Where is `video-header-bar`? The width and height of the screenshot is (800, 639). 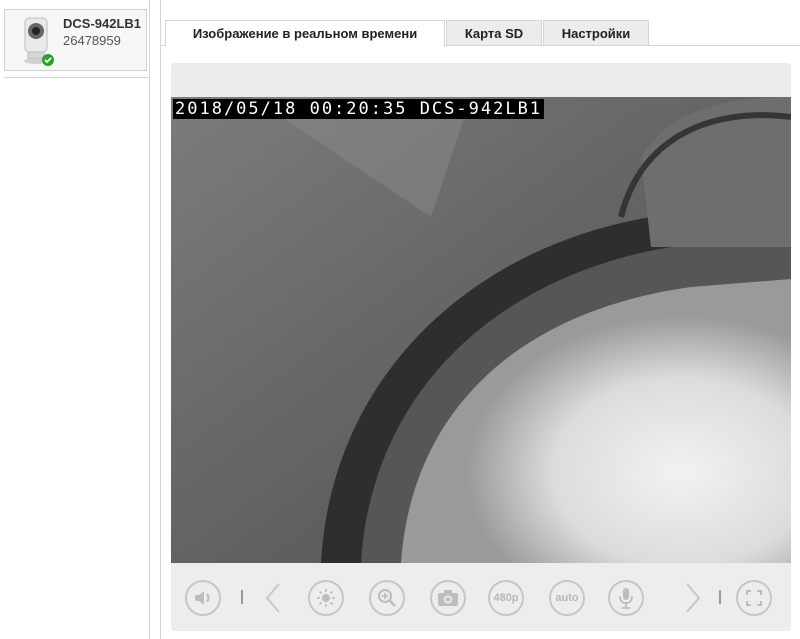 video-header-bar is located at coordinates (481, 80).